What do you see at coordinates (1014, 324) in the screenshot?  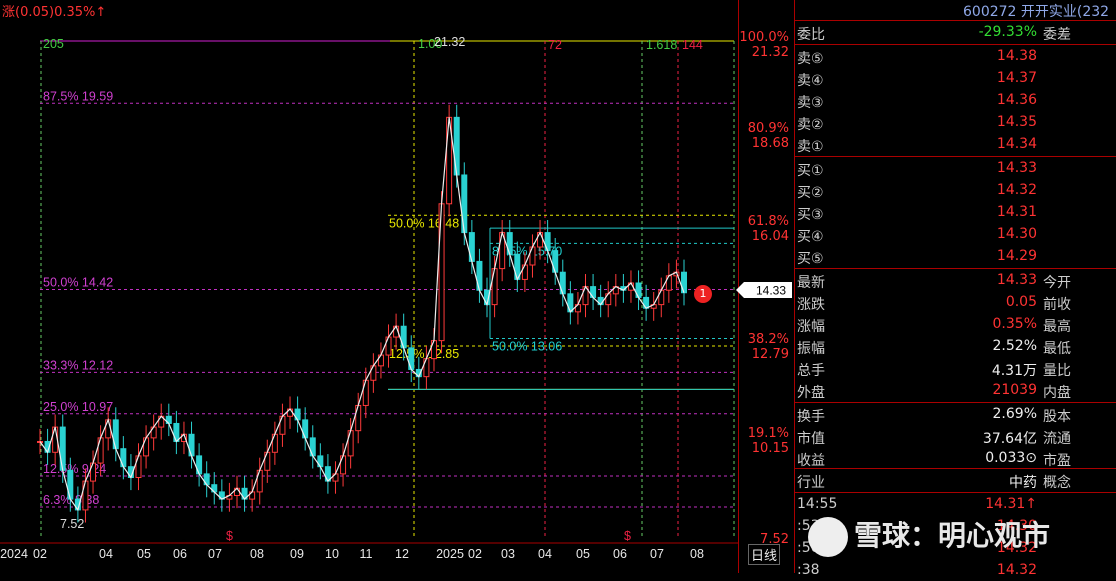 I see `quote-value: 0.35%` at bounding box center [1014, 324].